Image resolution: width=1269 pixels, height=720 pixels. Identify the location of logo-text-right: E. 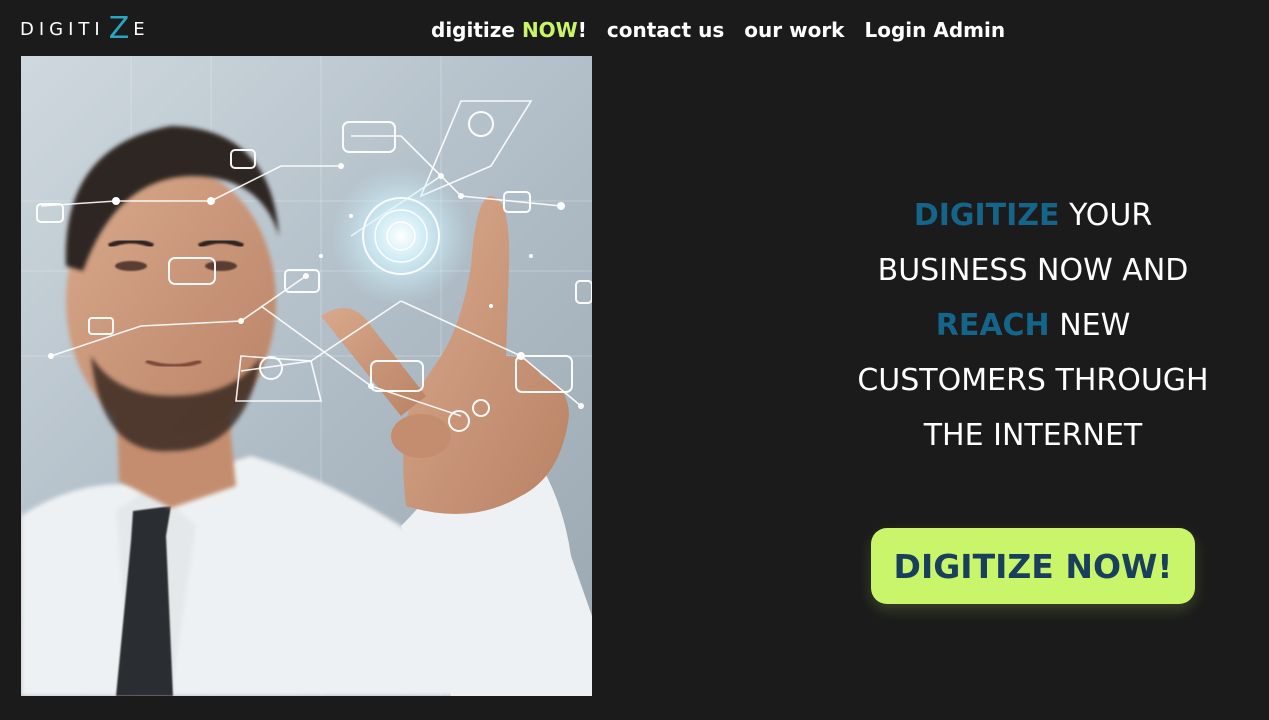
(141, 29).